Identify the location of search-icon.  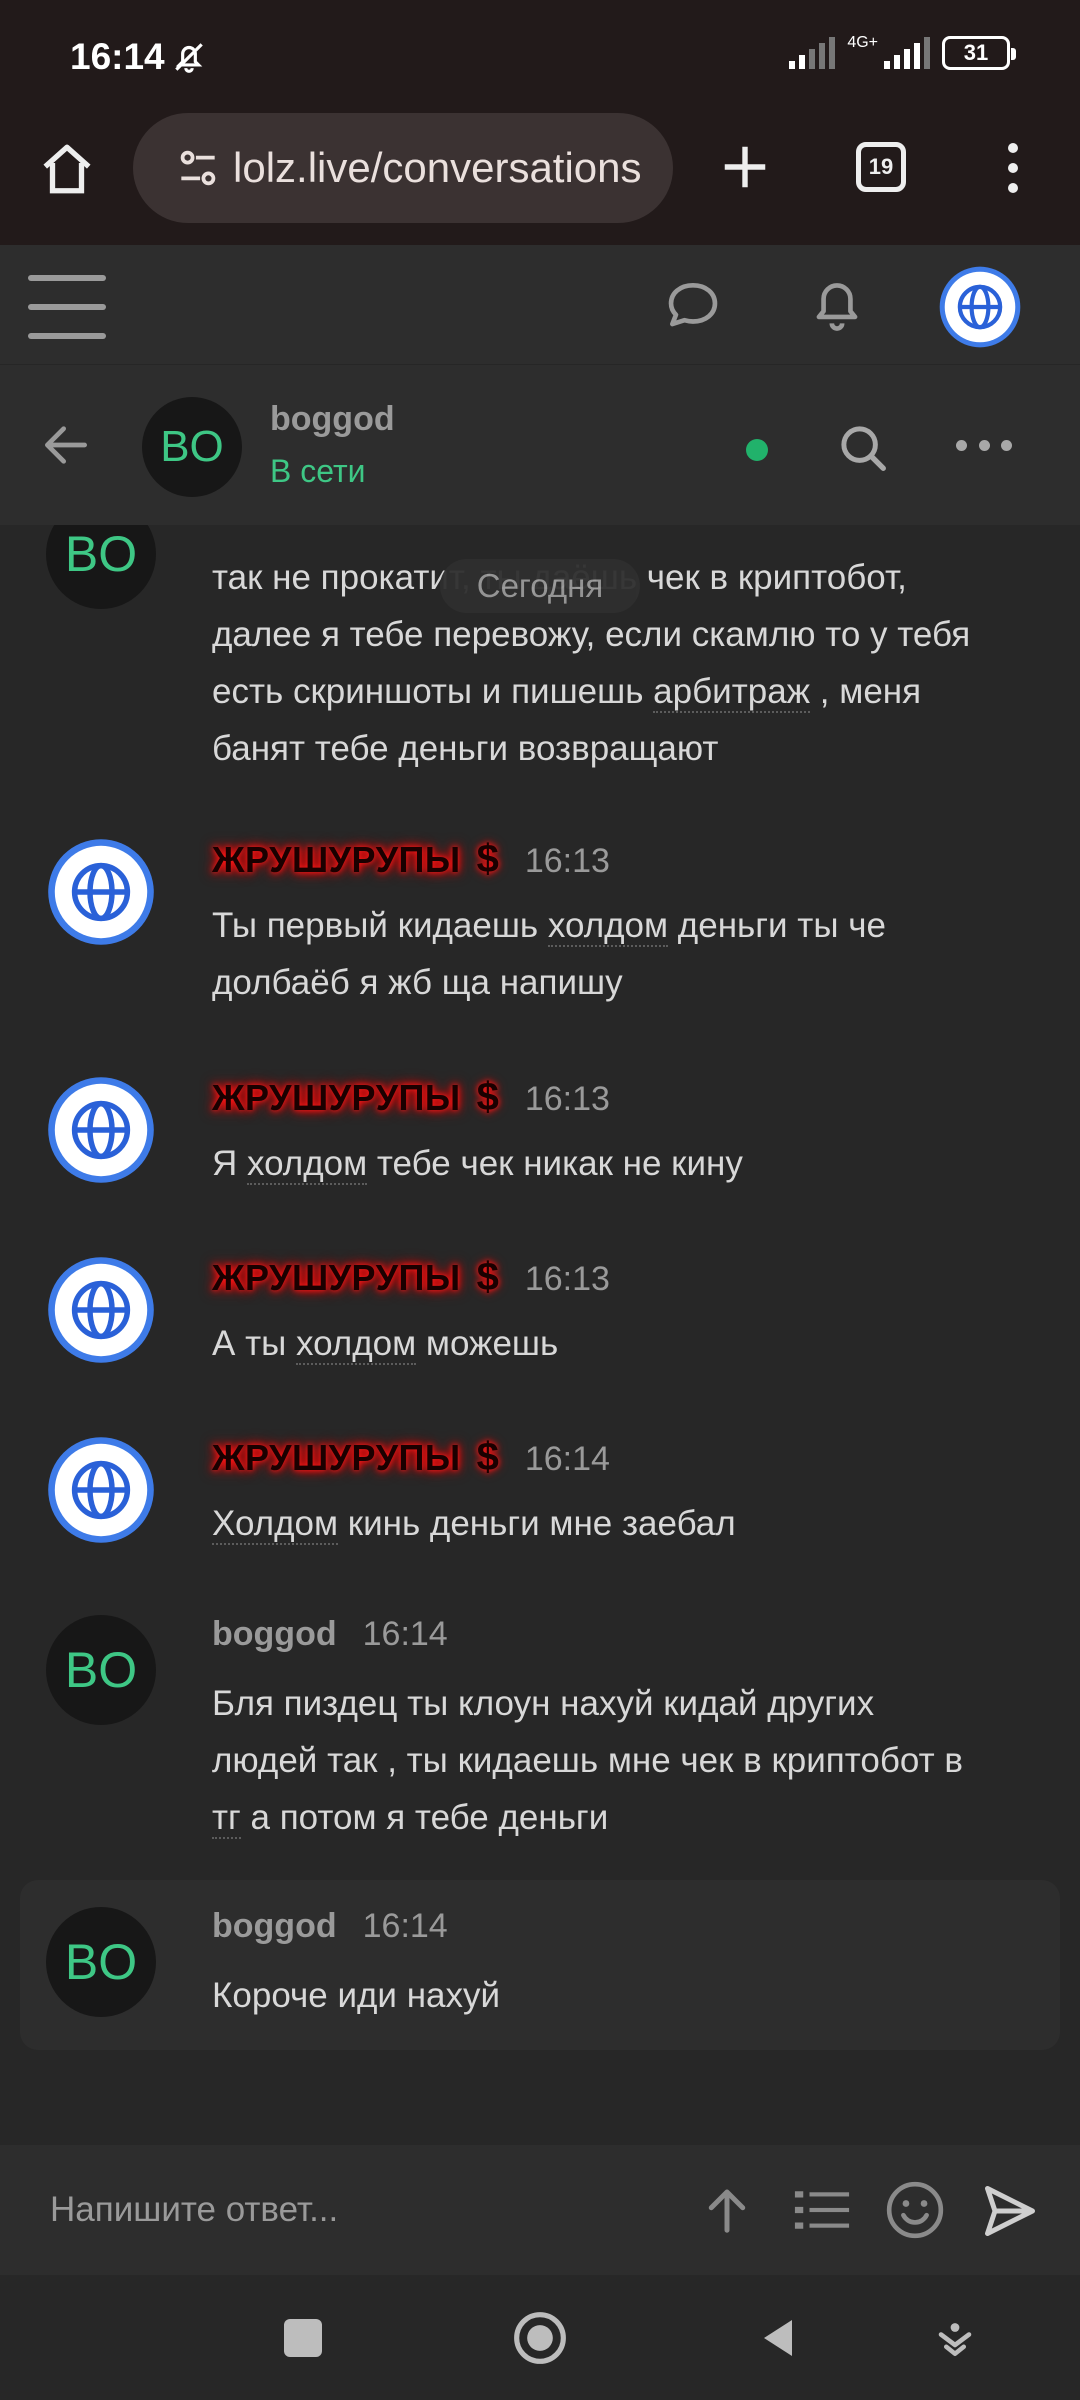
(863, 448).